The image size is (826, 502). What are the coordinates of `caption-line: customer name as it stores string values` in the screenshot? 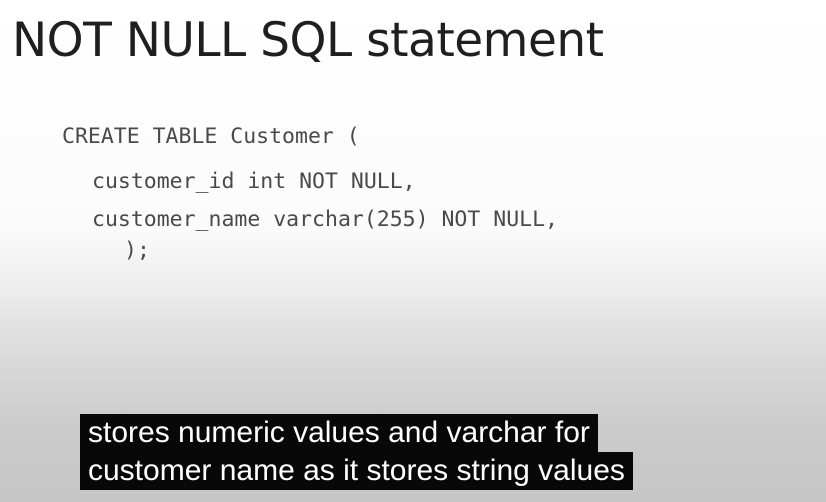 It's located at (356, 471).